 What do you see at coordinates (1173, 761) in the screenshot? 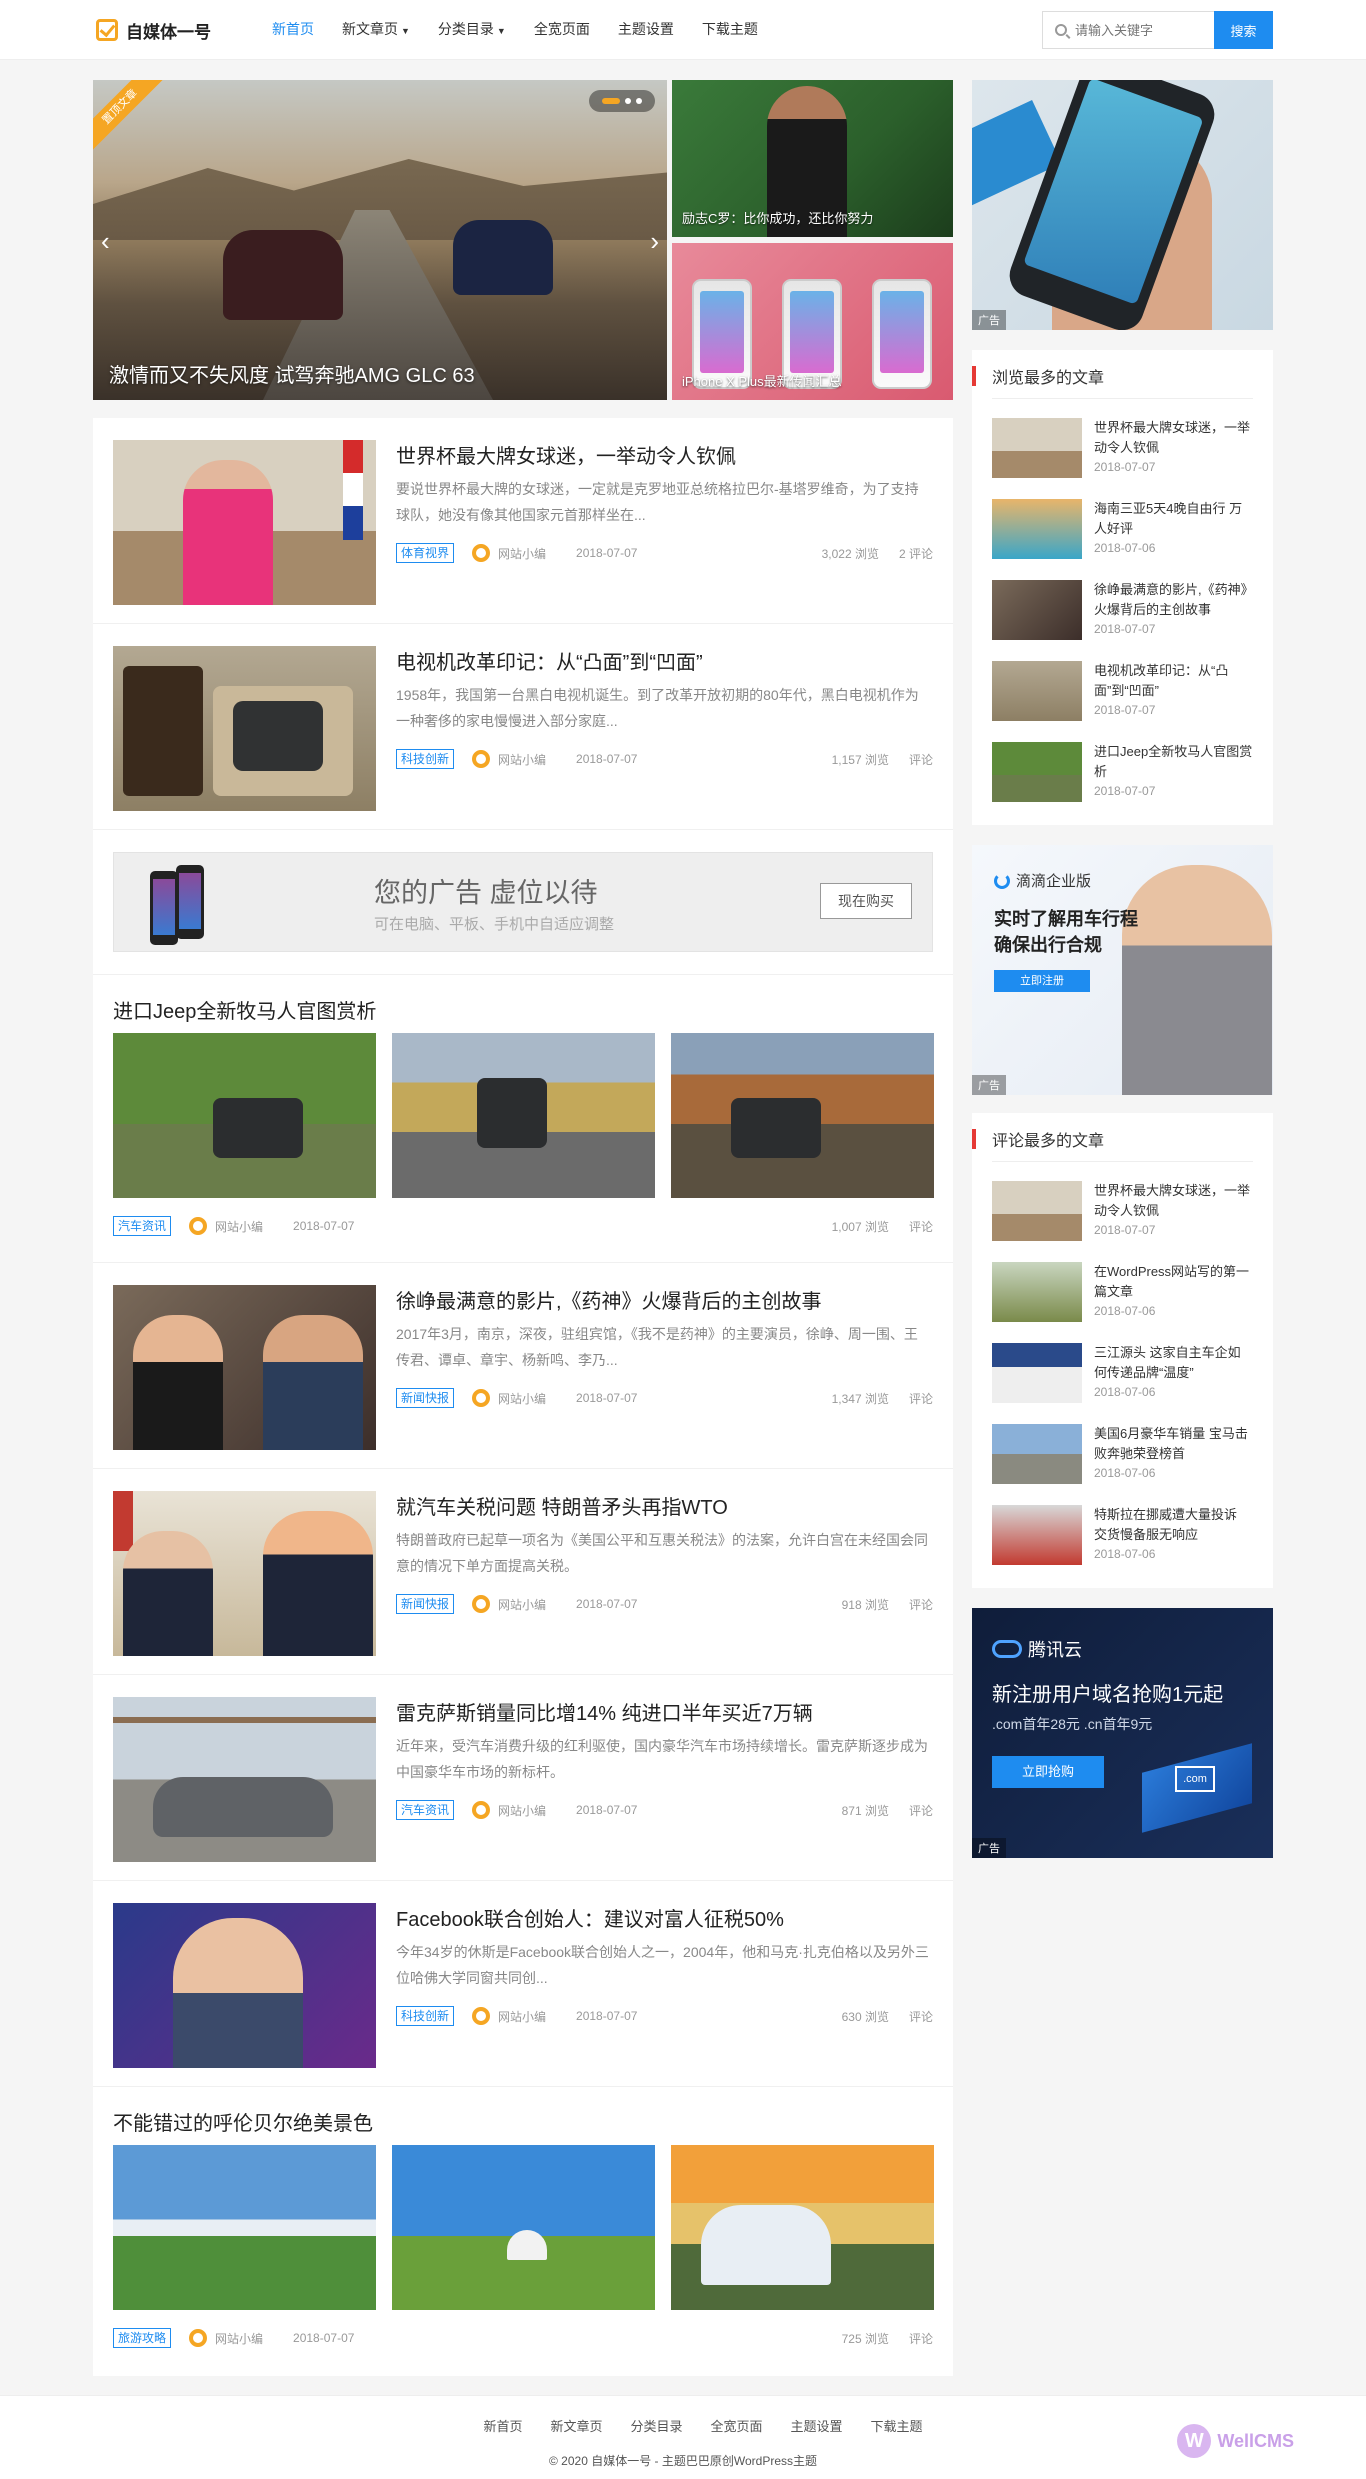
I see `widget-item-title: 进口Jeep全新牧马人官图赏析` at bounding box center [1173, 761].